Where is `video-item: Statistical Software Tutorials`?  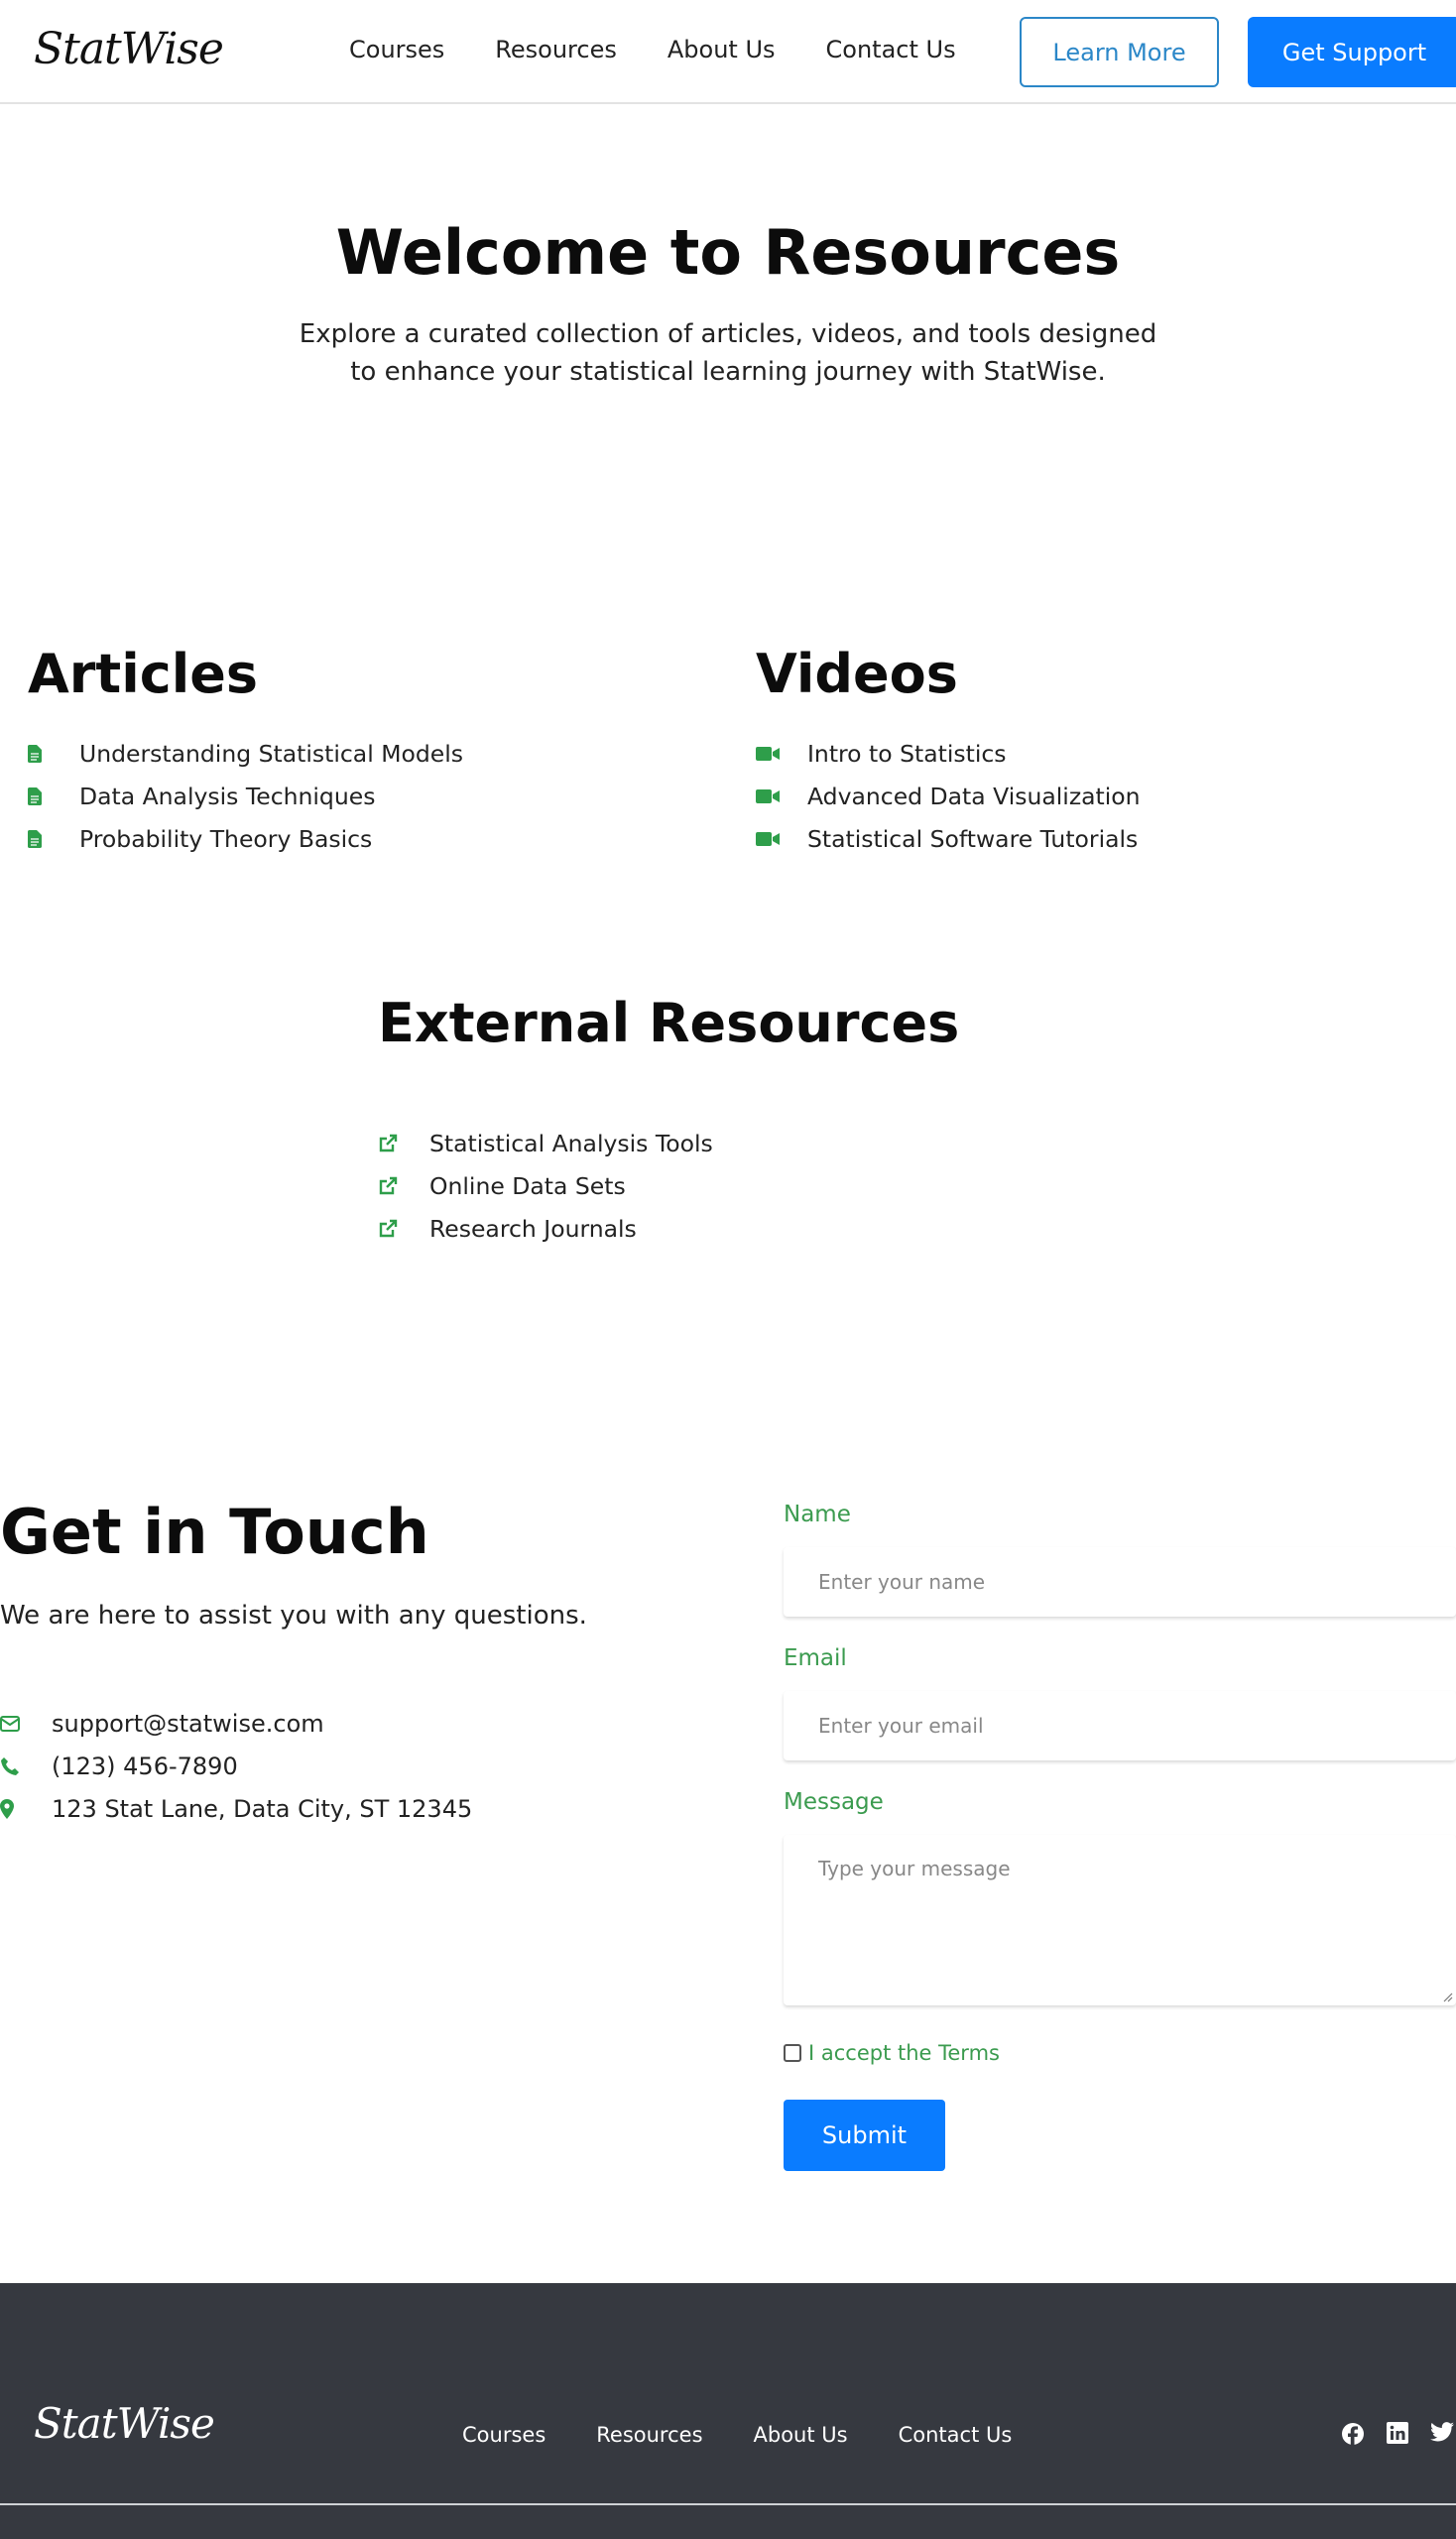
video-item: Statistical Software Tutorials is located at coordinates (948, 838).